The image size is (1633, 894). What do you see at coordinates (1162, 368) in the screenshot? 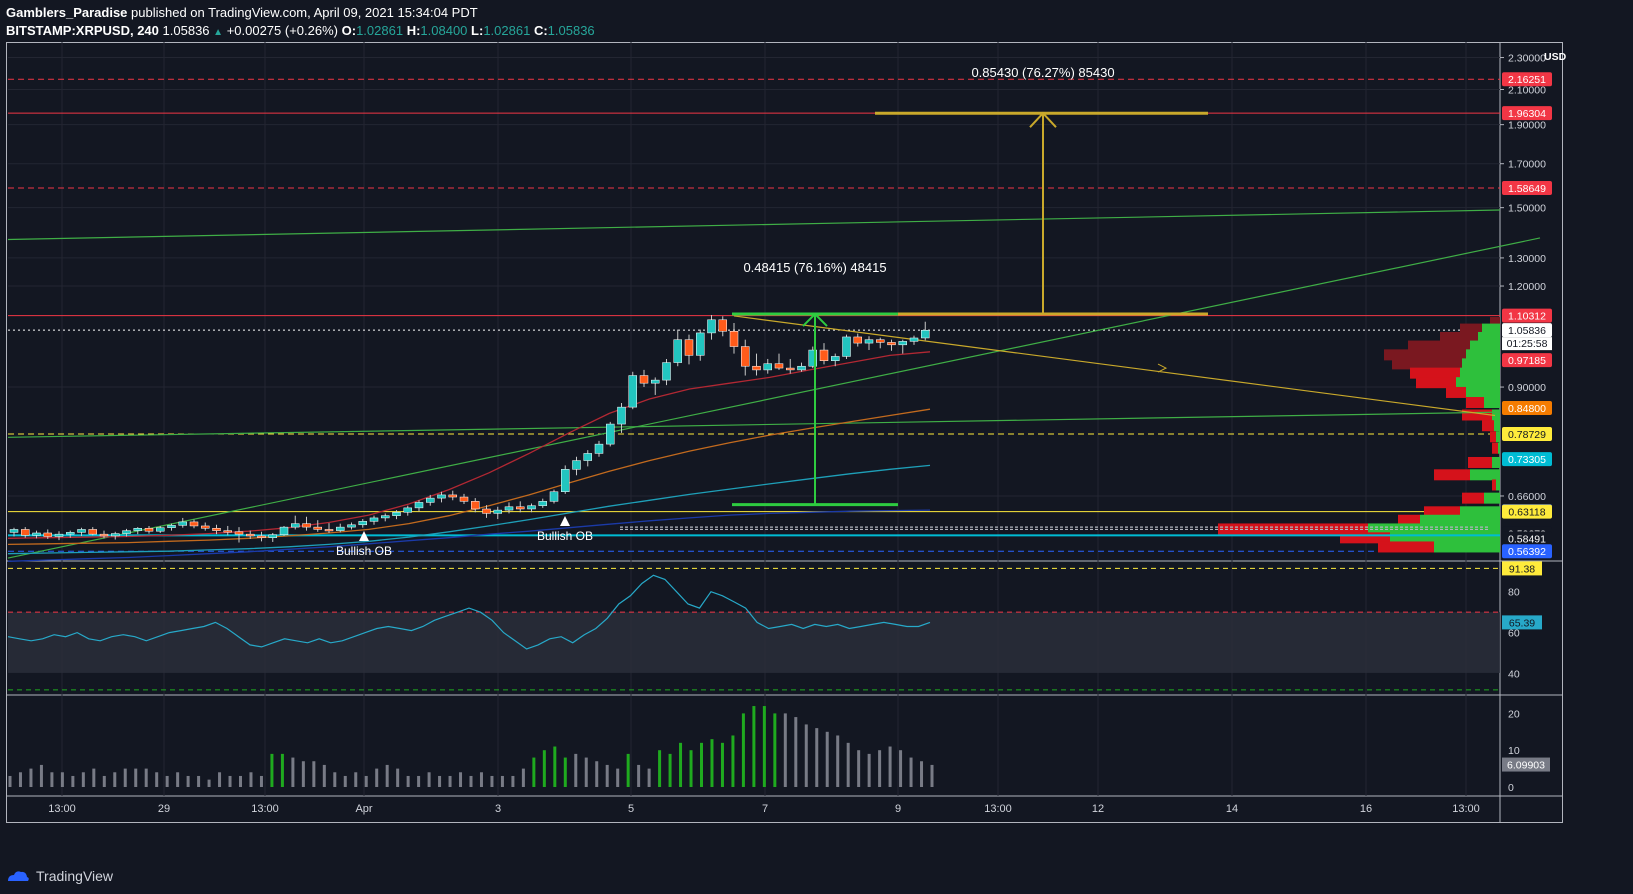
I see `trend-arrow-icon` at bounding box center [1162, 368].